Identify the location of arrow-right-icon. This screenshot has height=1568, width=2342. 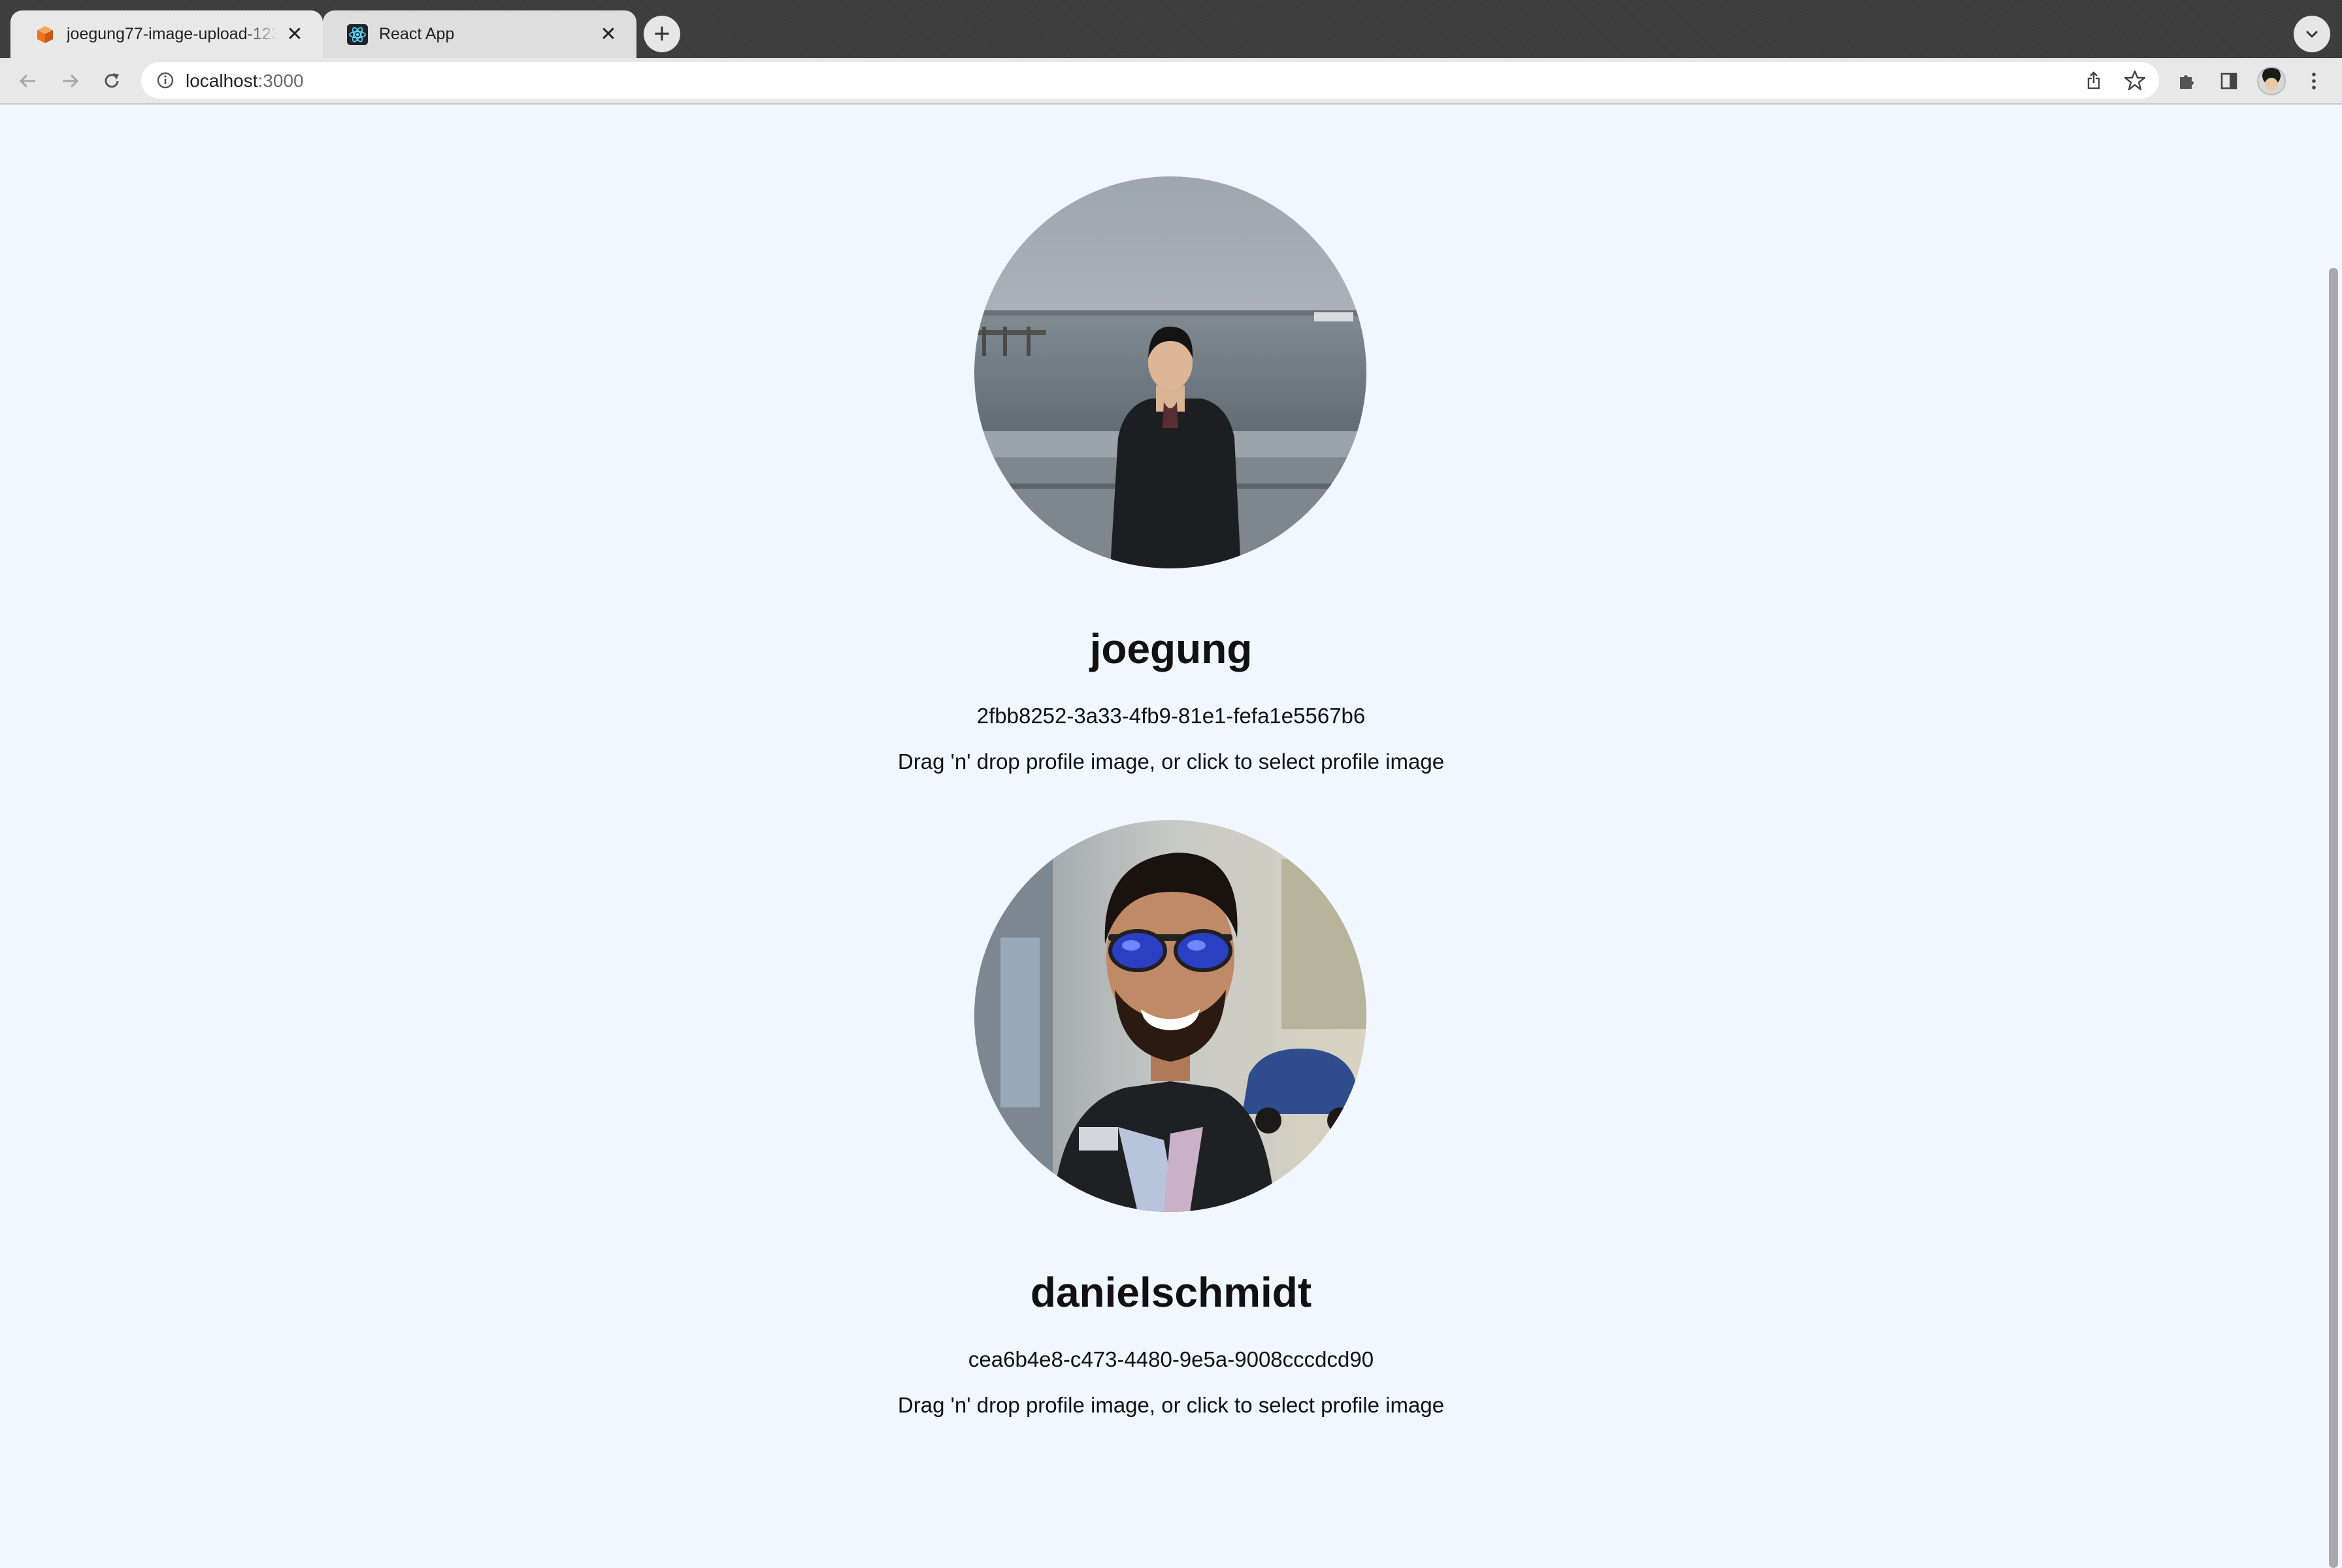
(71, 81).